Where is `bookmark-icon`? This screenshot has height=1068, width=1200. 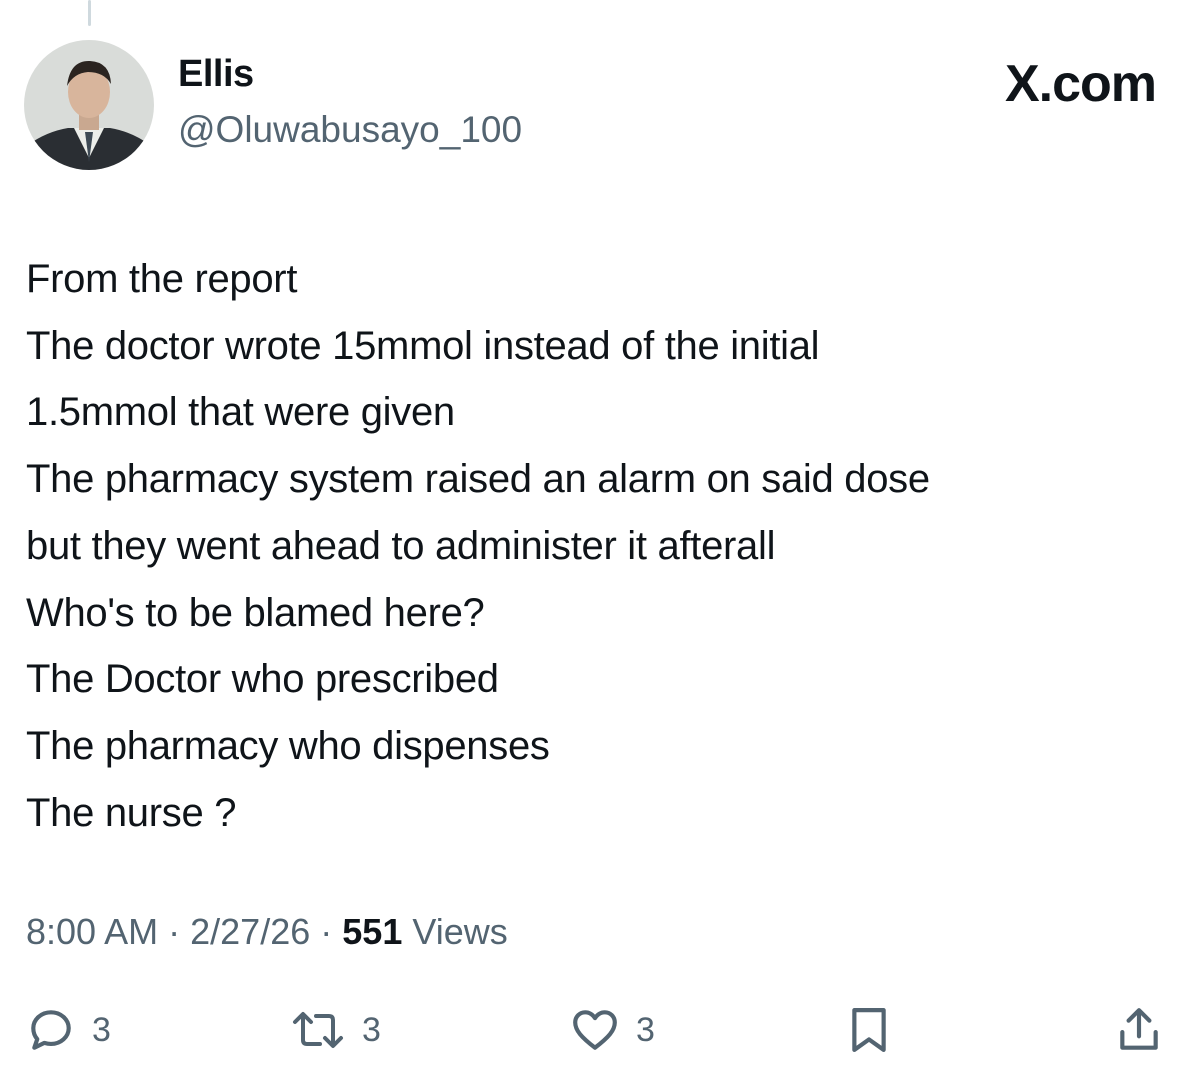 bookmark-icon is located at coordinates (869, 1030).